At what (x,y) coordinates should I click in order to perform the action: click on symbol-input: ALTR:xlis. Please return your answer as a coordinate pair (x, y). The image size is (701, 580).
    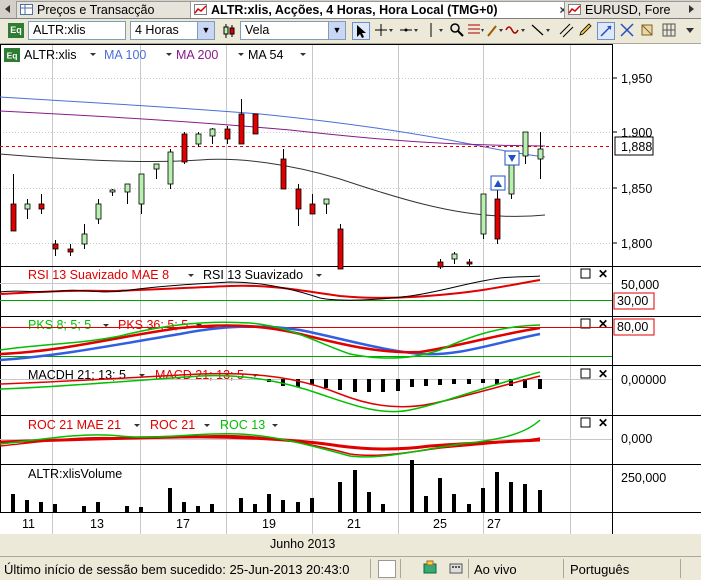
    Looking at the image, I should click on (77, 30).